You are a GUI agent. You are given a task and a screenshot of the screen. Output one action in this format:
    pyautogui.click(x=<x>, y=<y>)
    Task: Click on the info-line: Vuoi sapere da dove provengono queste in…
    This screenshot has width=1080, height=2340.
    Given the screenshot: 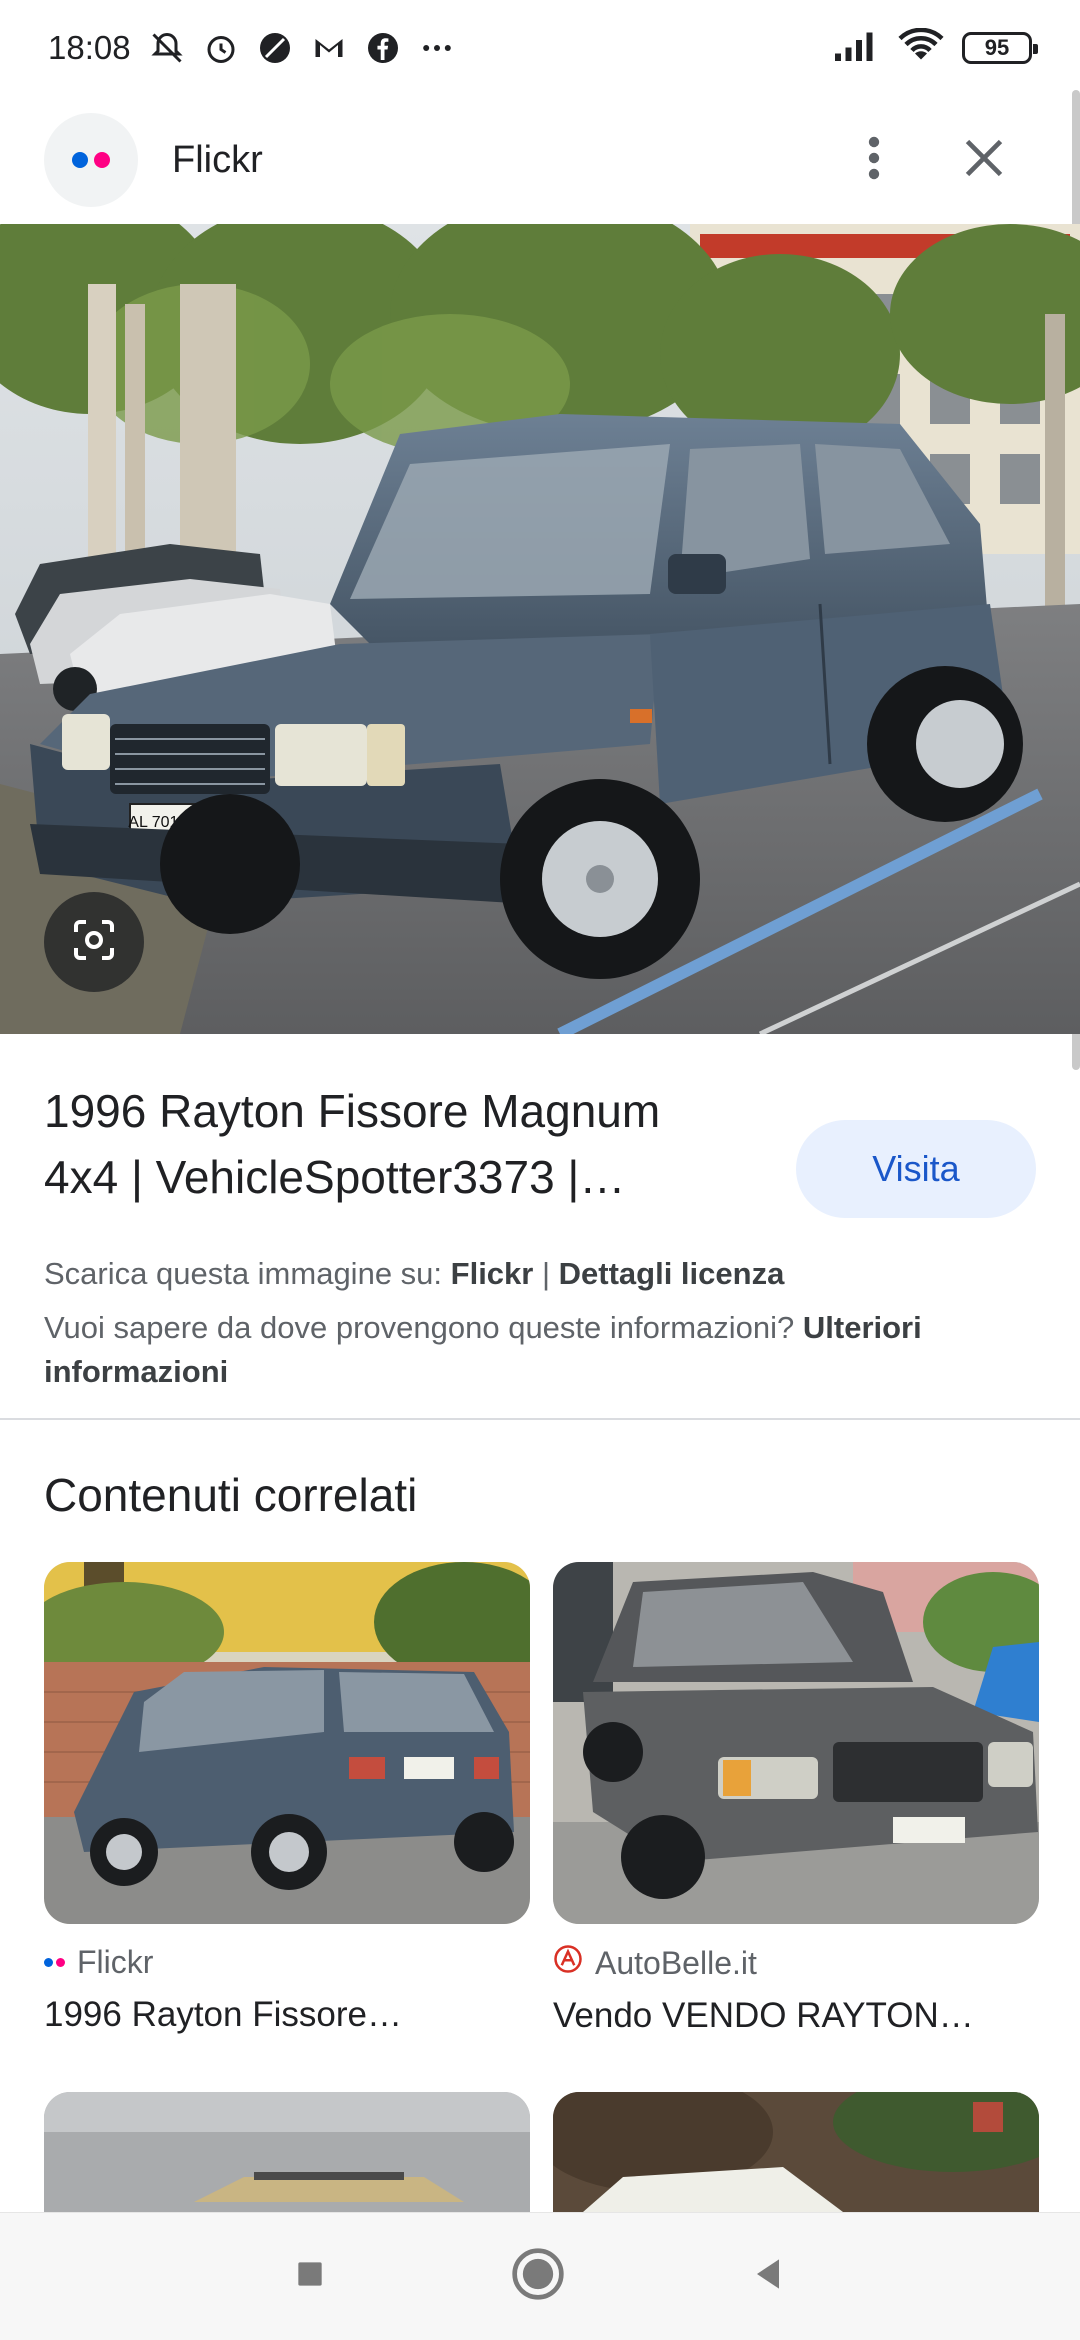 What is the action you would take?
    pyautogui.click(x=540, y=1350)
    